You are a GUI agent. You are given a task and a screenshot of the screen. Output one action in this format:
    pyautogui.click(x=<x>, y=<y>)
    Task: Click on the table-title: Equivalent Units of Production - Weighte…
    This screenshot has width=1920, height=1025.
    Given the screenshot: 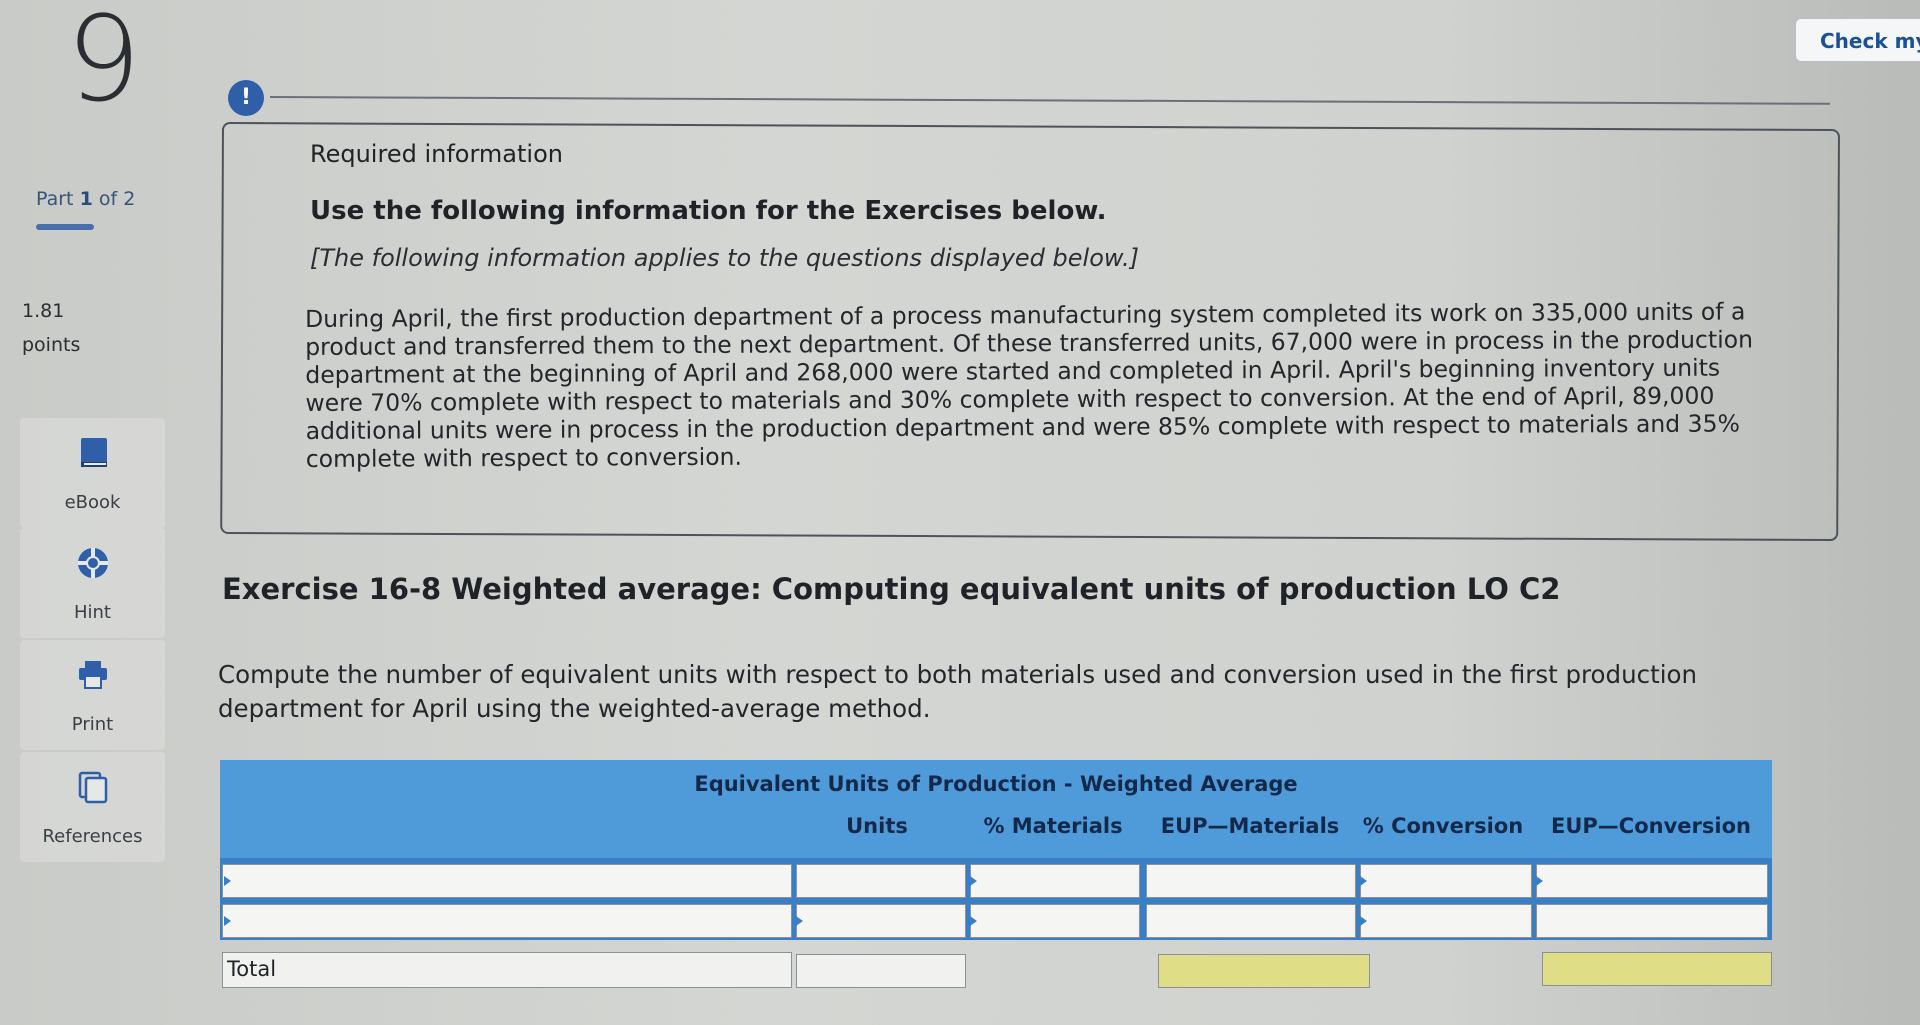 What is the action you would take?
    pyautogui.click(x=996, y=784)
    